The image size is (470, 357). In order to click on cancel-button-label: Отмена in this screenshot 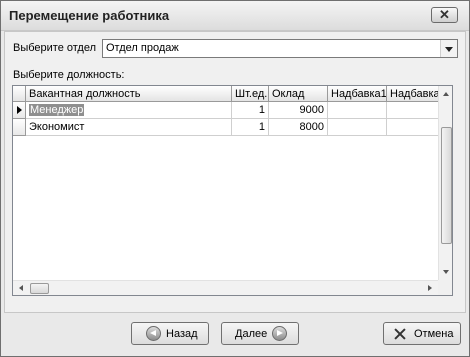, I will do `click(434, 334)`.